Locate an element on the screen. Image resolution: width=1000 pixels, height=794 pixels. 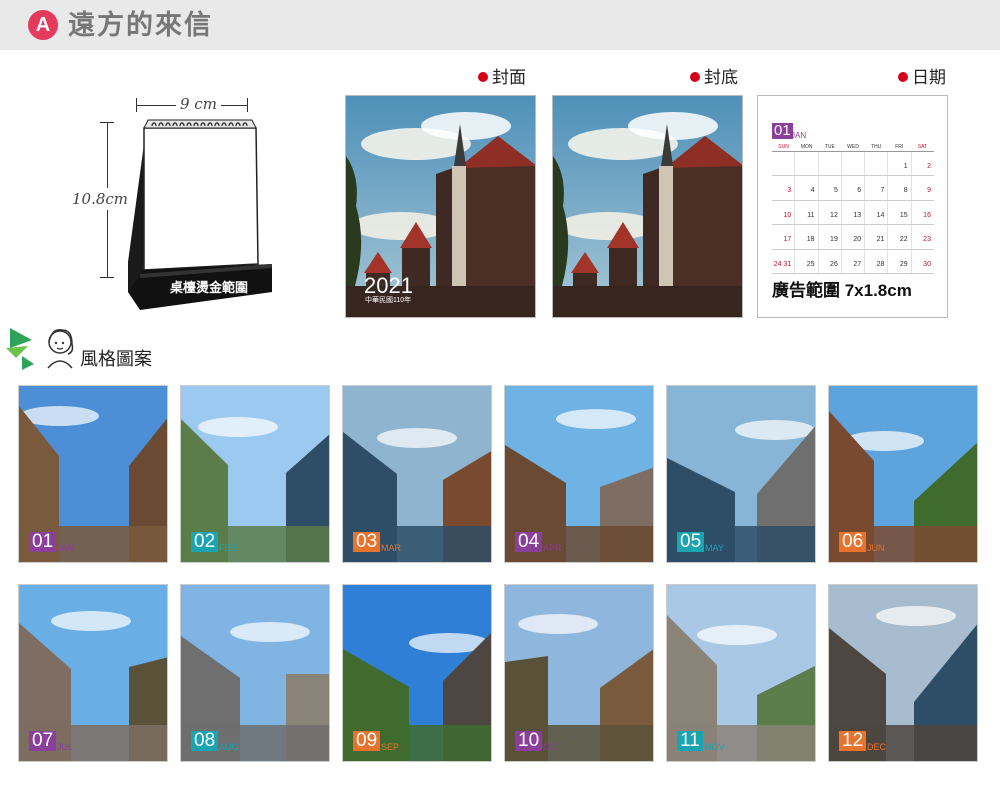
calendar-day-number: 15 is located at coordinates (903, 215).